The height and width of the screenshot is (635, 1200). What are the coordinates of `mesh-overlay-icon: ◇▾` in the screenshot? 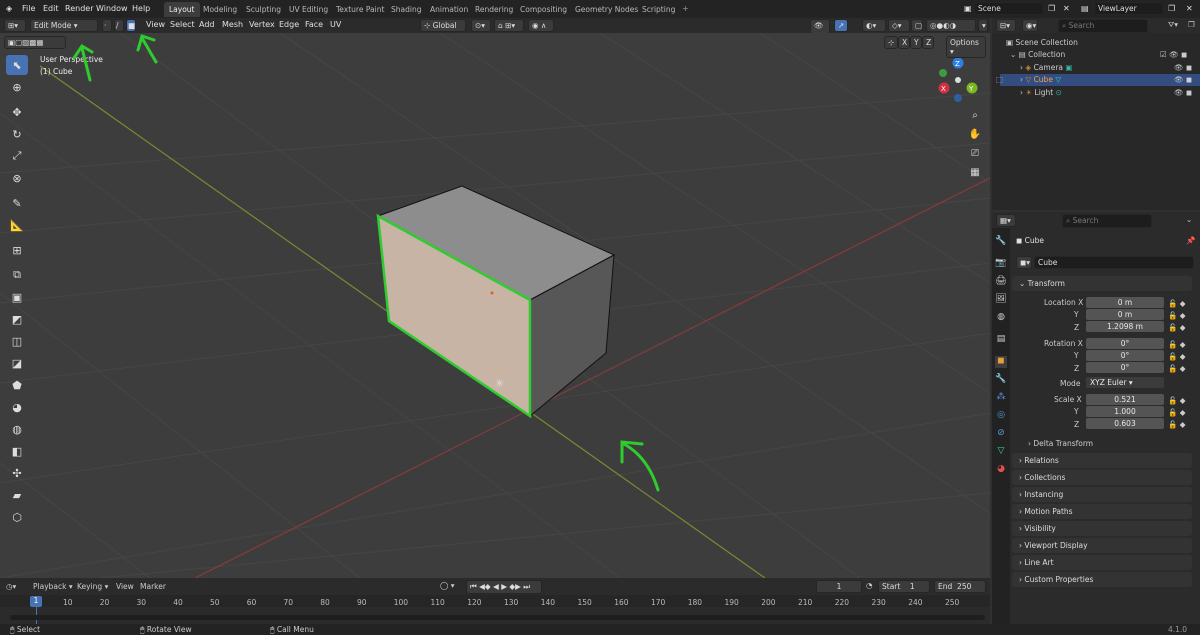 It's located at (899, 25).